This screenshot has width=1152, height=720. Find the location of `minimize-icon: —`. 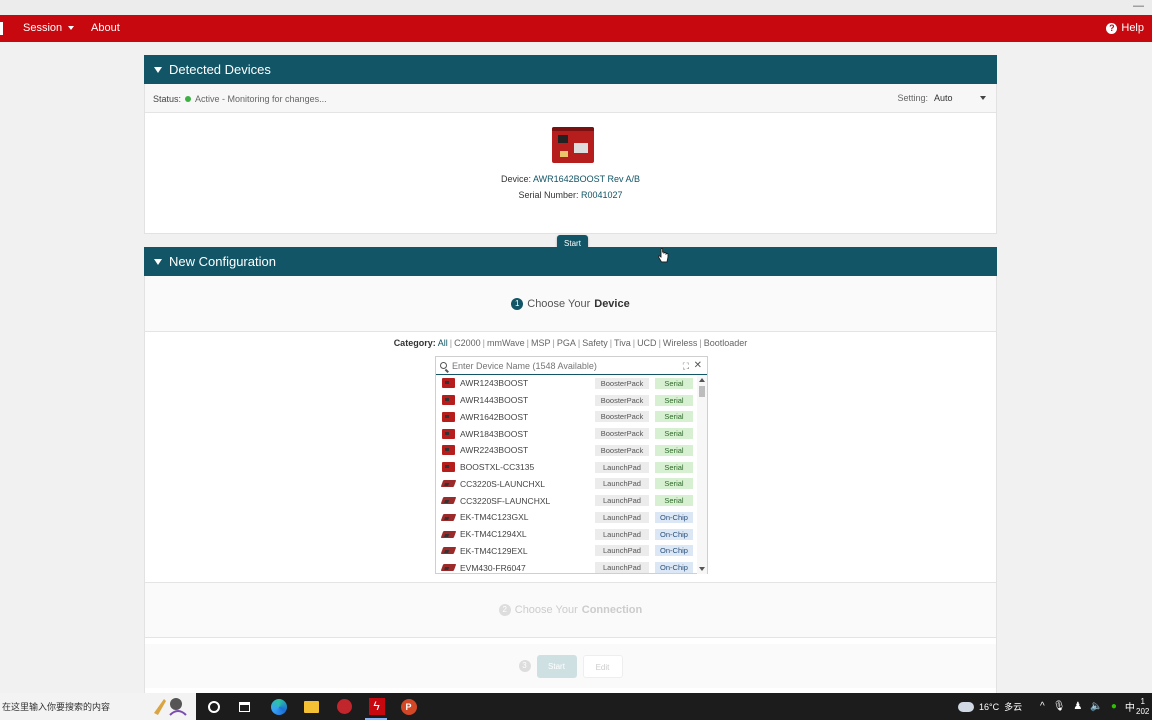

minimize-icon: — is located at coordinates (1138, 6).